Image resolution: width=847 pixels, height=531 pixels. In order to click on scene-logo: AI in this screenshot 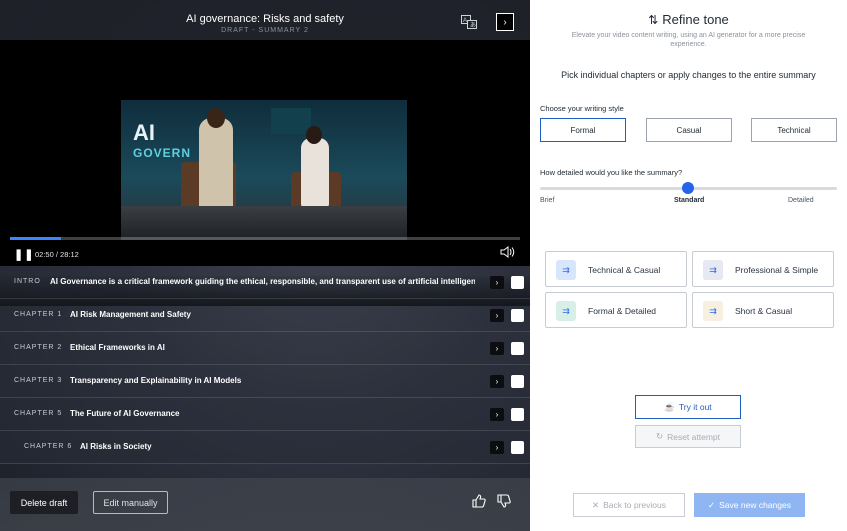, I will do `click(144, 132)`.